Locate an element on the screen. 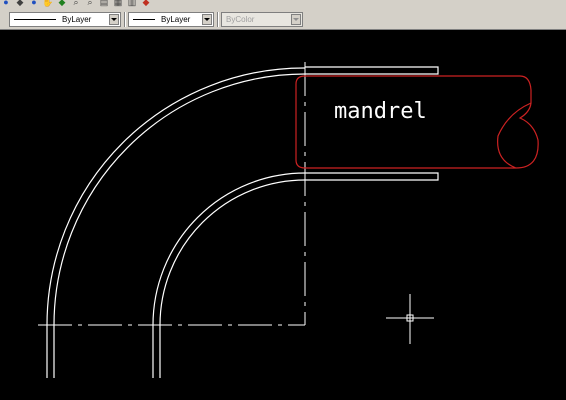  mandrel-label: mandrel is located at coordinates (380, 111).